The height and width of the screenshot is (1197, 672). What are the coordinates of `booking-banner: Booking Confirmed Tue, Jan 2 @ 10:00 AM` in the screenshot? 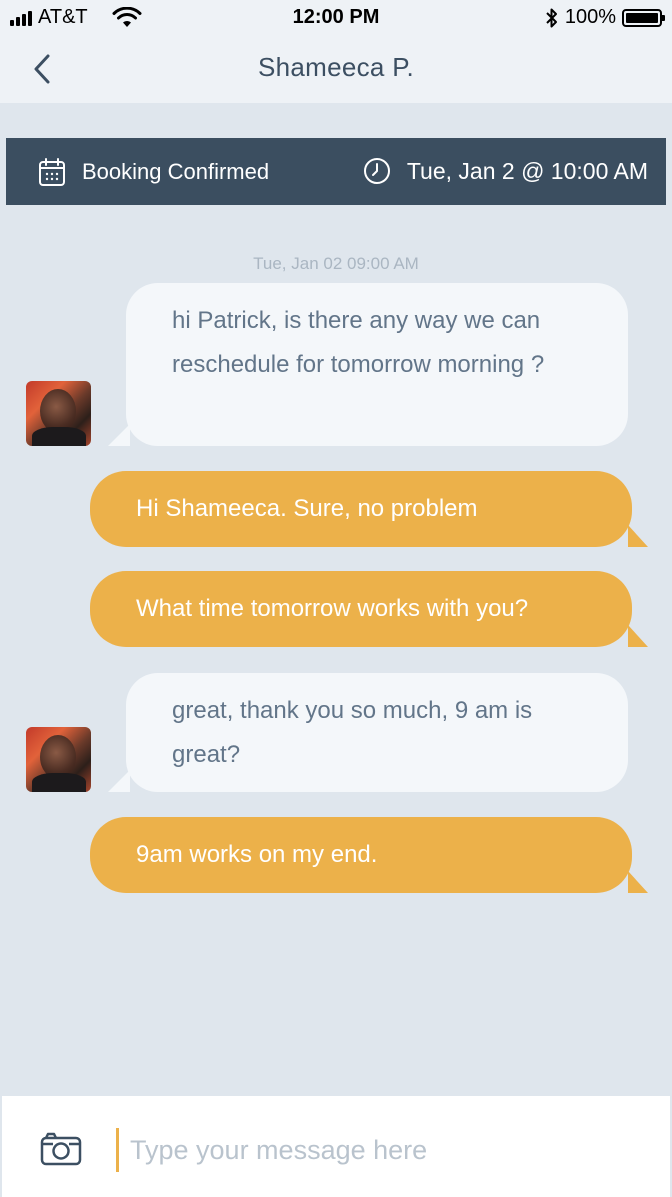 It's located at (336, 171).